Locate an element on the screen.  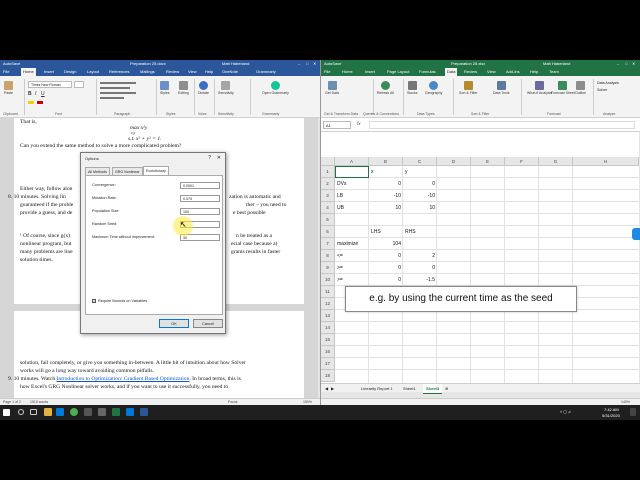
row-header: 9 is located at coordinates (328, 268).